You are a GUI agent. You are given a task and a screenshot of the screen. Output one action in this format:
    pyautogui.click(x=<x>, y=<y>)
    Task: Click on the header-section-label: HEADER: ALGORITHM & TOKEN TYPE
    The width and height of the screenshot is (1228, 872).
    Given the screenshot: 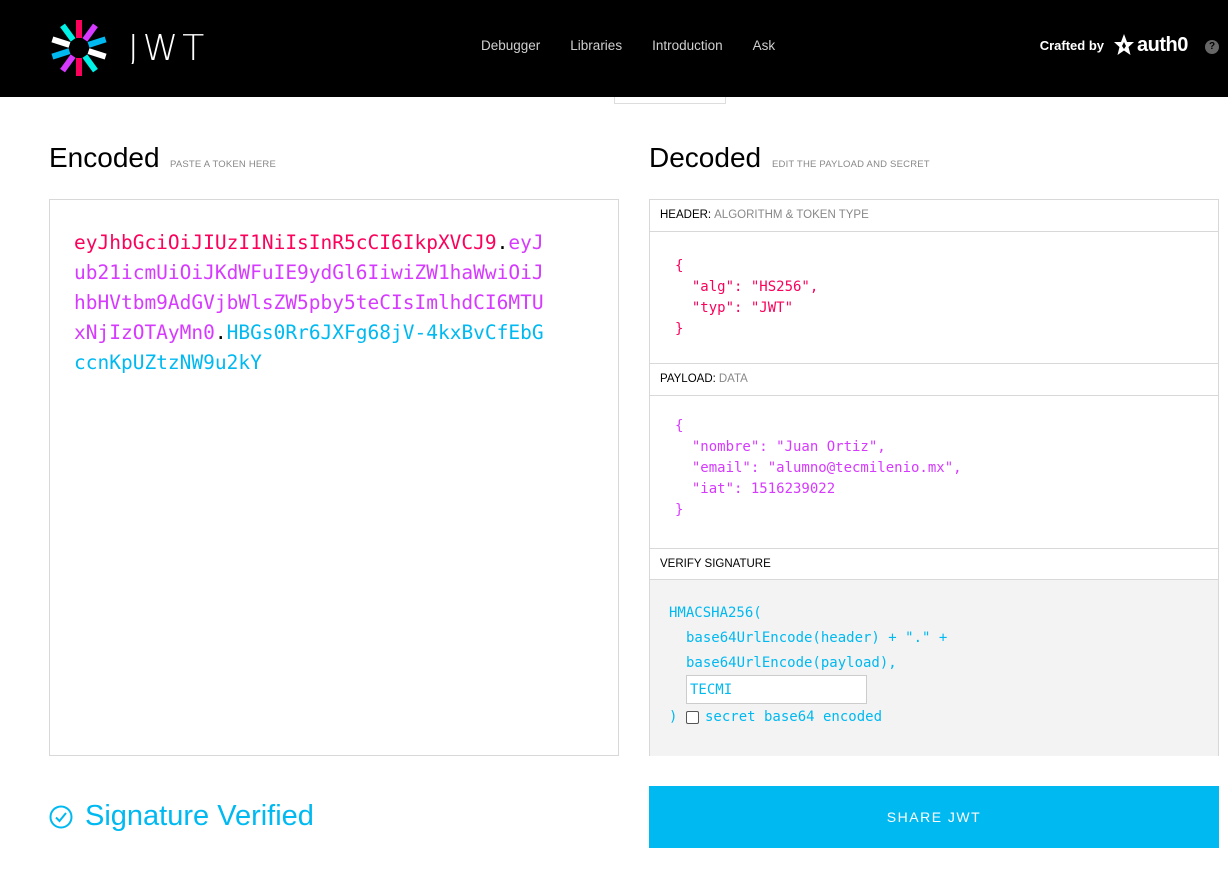 What is the action you would take?
    pyautogui.click(x=934, y=216)
    